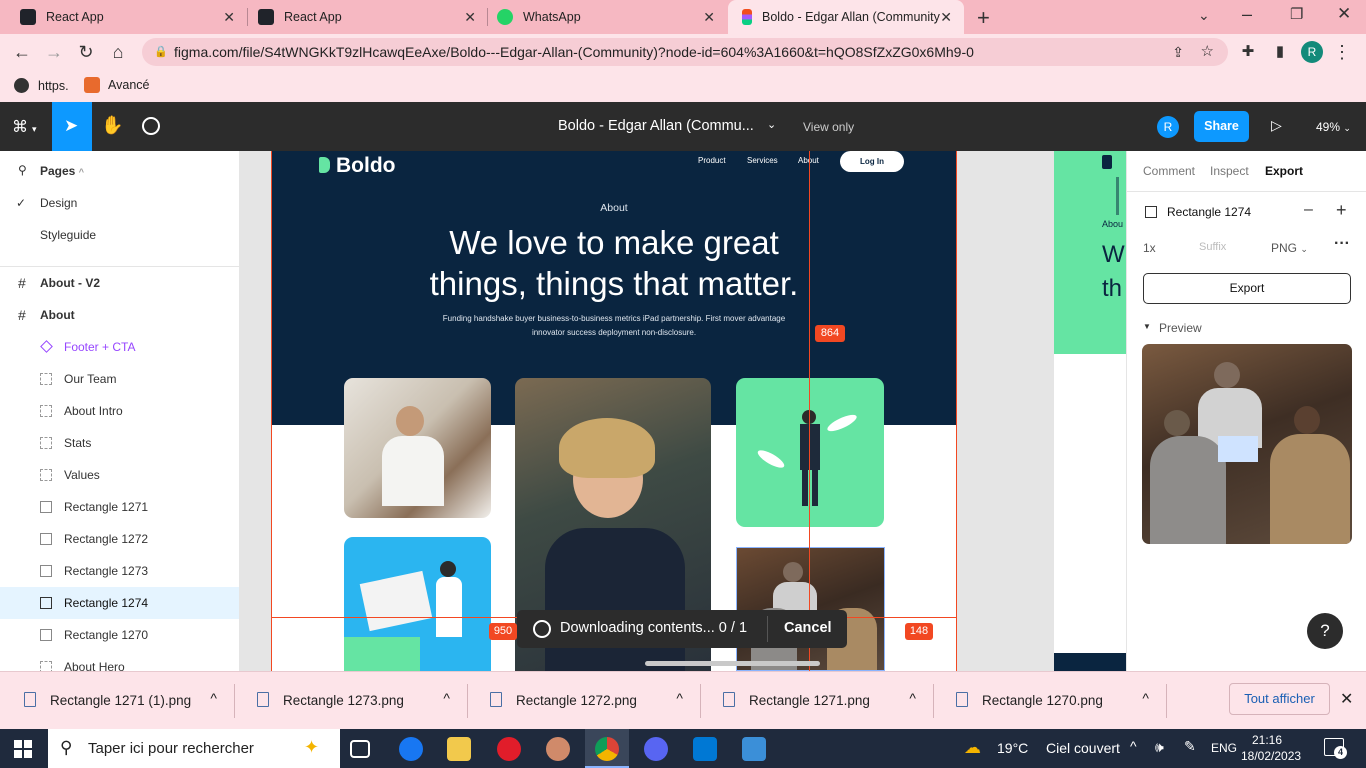 The height and width of the screenshot is (768, 1366). What do you see at coordinates (1221, 126) in the screenshot?
I see `share-button: Share` at bounding box center [1221, 126].